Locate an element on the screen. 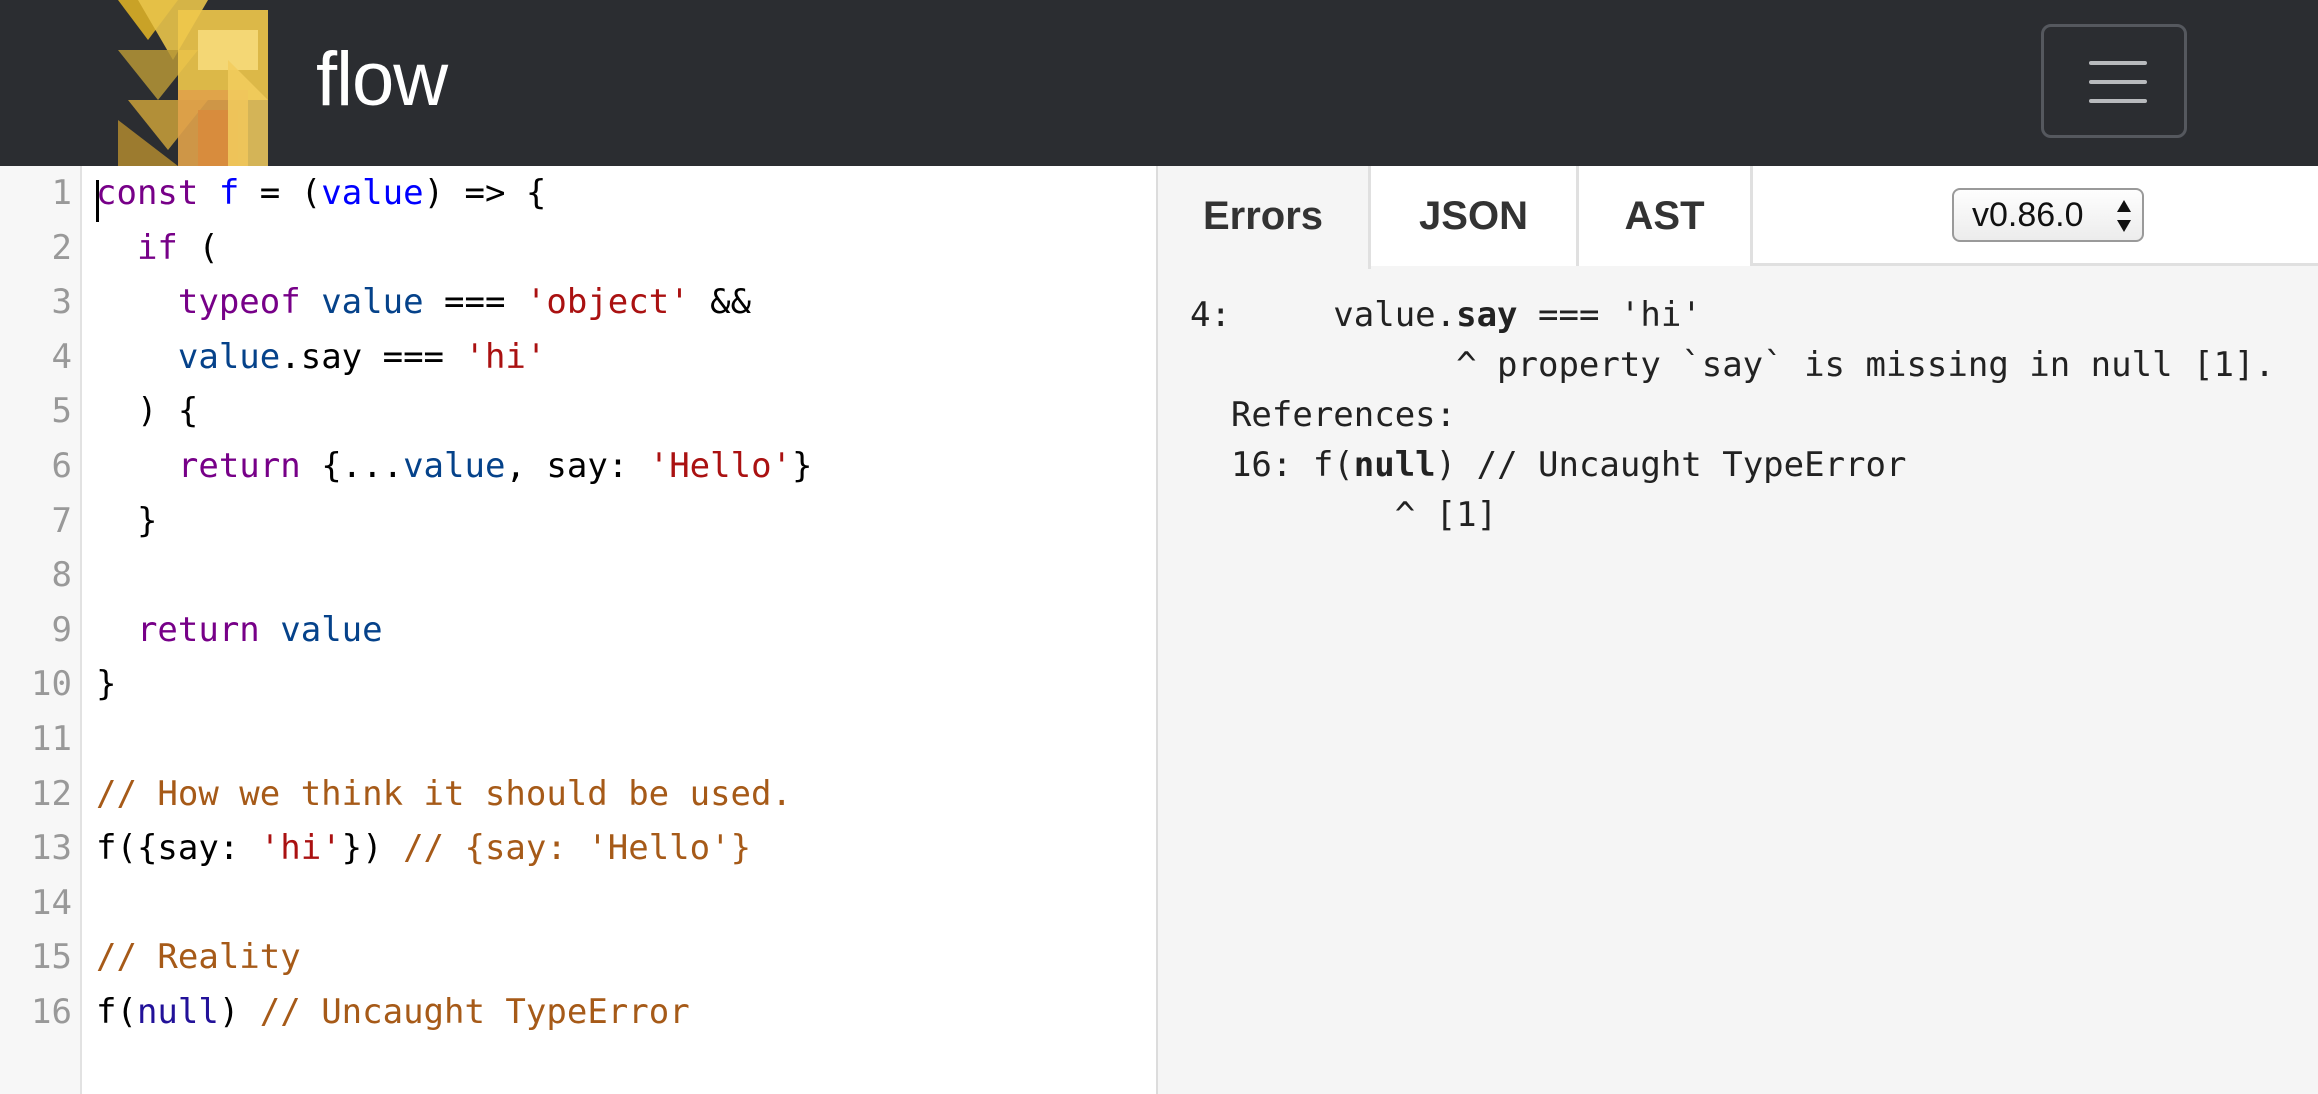  code-line: f({say: 'hi'}) // {say: 'Hello'} is located at coordinates (423, 848).